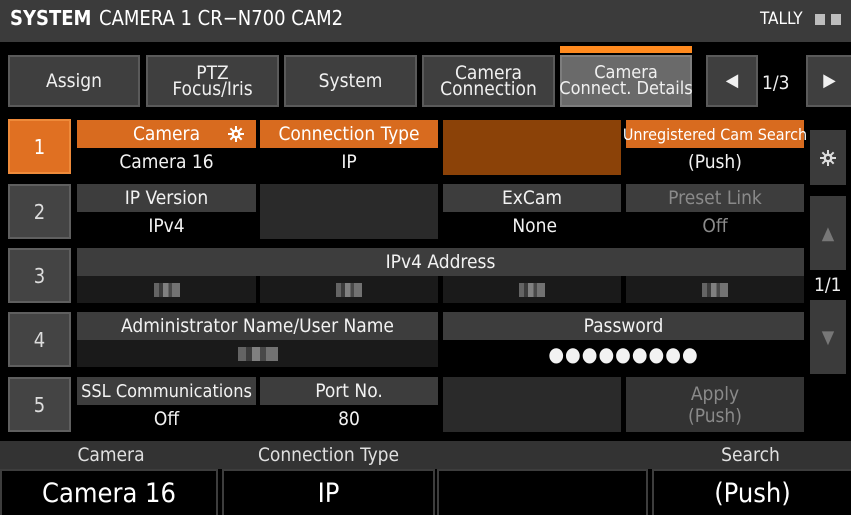  I want to click on page-indicator: 1/3, so click(776, 83).